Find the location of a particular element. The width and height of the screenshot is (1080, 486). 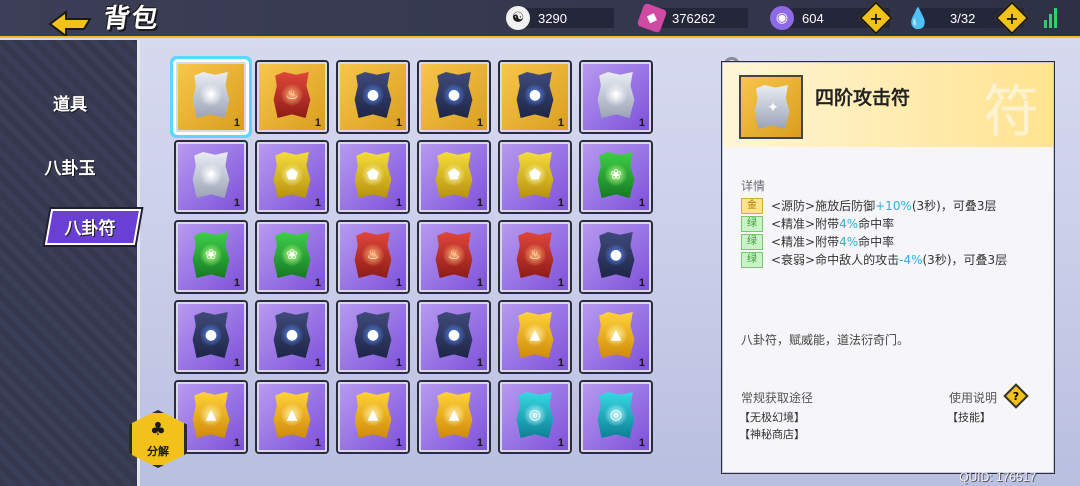

source-item: 【无极幻境】 is located at coordinates (772, 417).